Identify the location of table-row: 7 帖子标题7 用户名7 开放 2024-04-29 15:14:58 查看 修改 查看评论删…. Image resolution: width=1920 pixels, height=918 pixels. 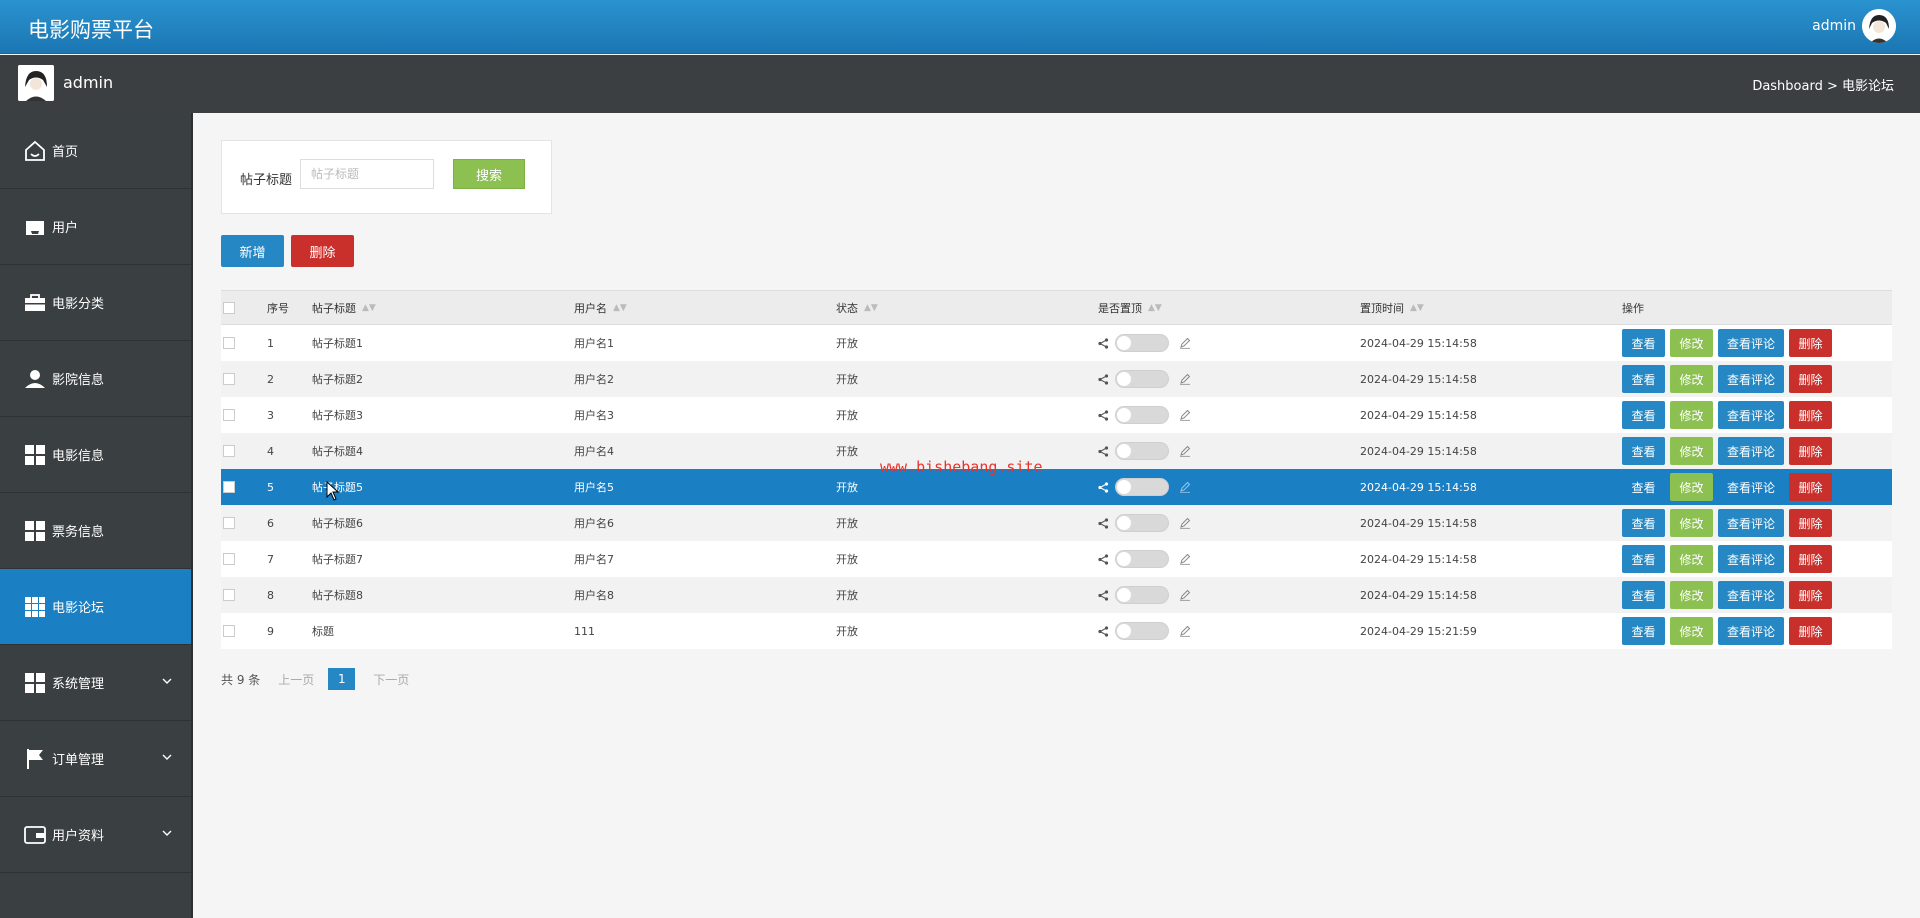
(1056, 559).